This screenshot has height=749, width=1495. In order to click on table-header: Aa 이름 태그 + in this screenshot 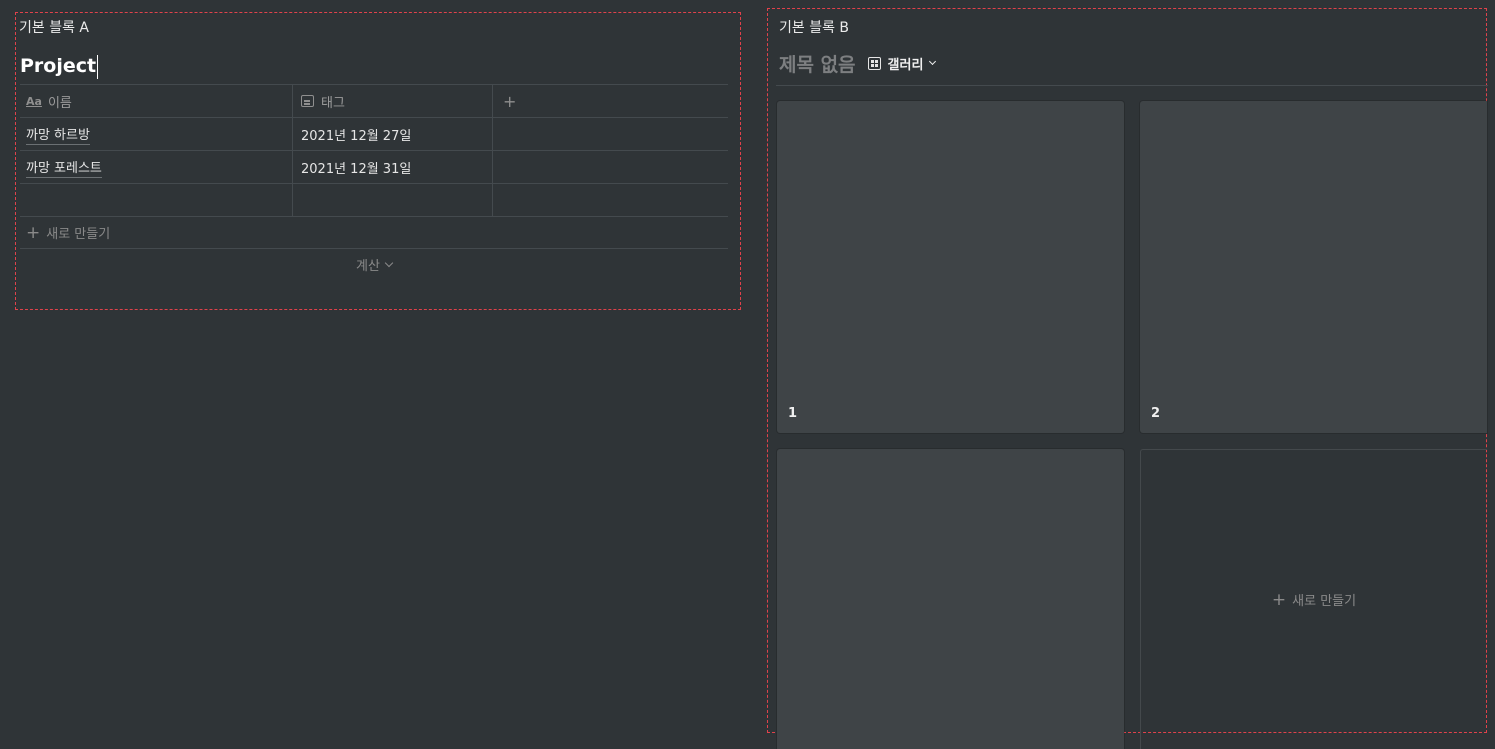, I will do `click(374, 100)`.